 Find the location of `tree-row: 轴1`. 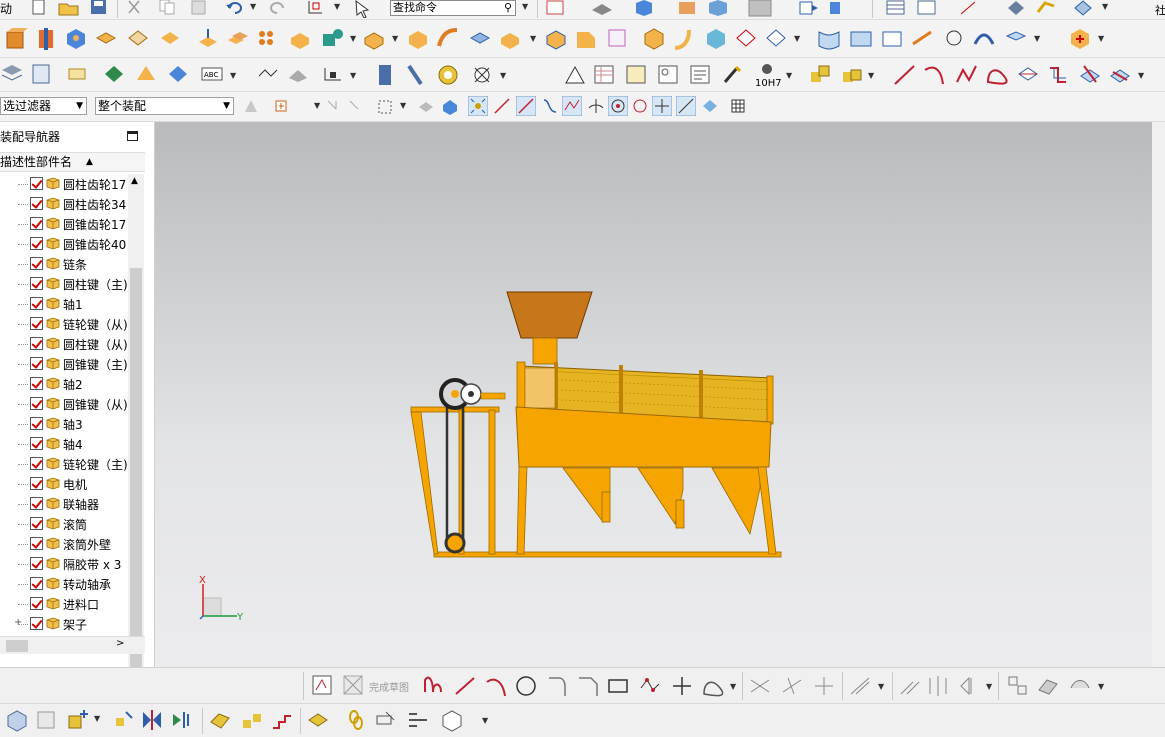

tree-row: 轴1 is located at coordinates (72, 304).